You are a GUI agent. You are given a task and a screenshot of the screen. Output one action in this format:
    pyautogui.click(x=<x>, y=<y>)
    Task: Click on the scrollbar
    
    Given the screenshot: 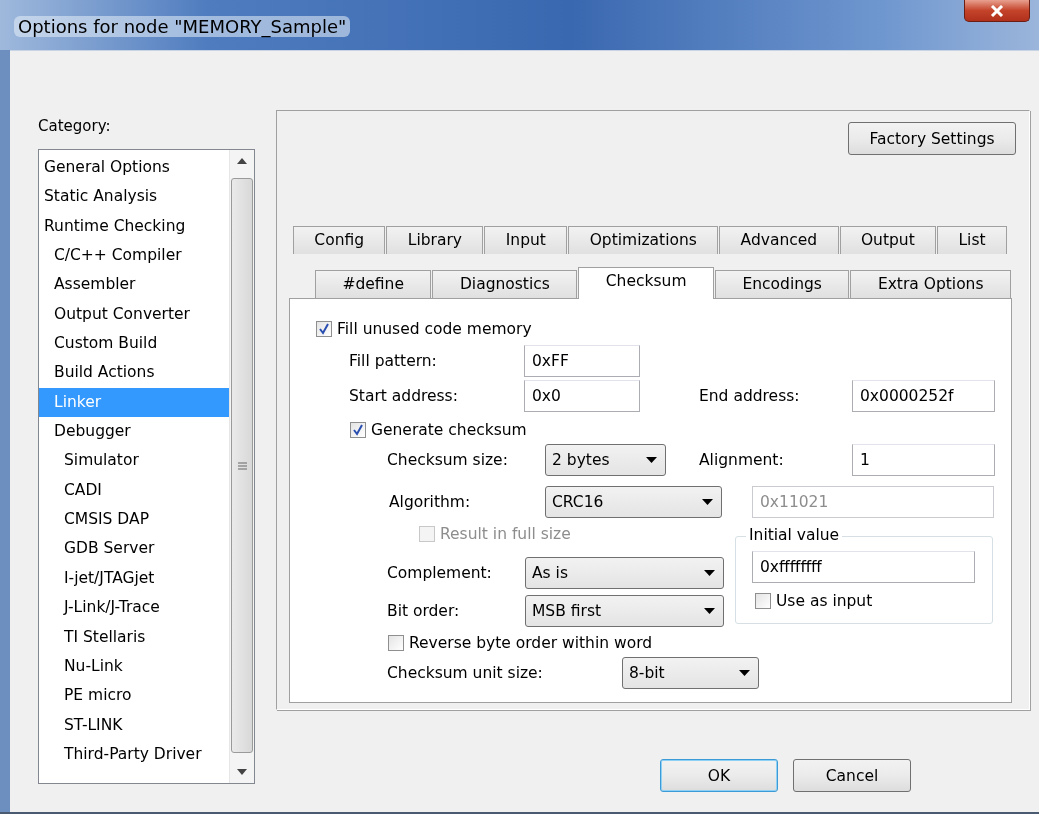 What is the action you would take?
    pyautogui.click(x=241, y=466)
    